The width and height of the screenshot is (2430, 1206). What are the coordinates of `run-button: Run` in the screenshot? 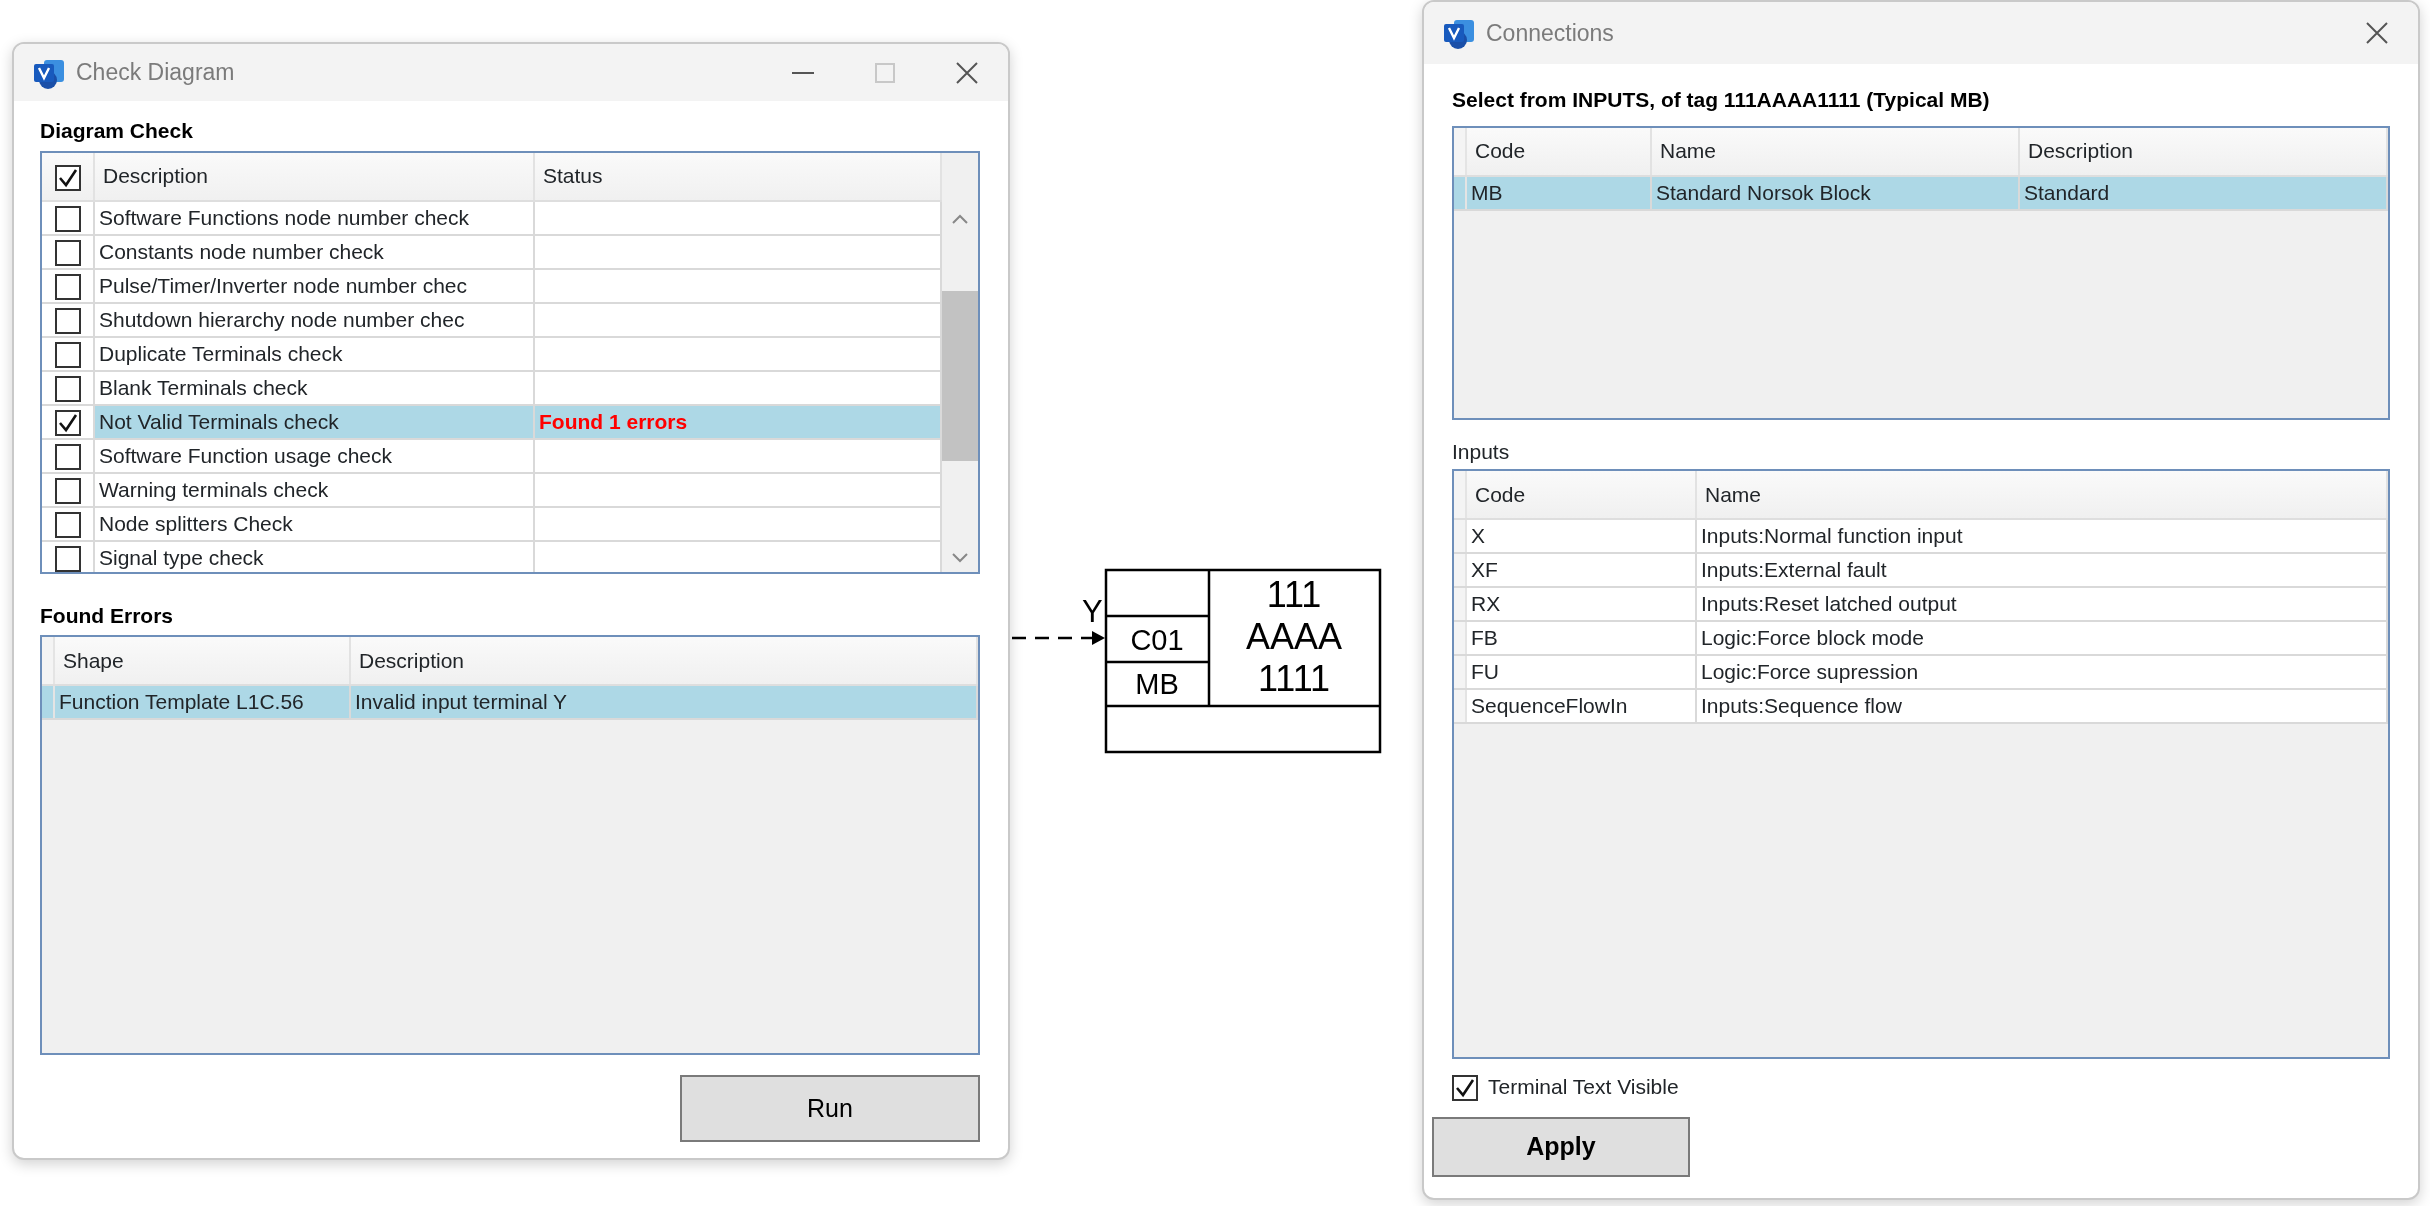 It's located at (830, 1108).